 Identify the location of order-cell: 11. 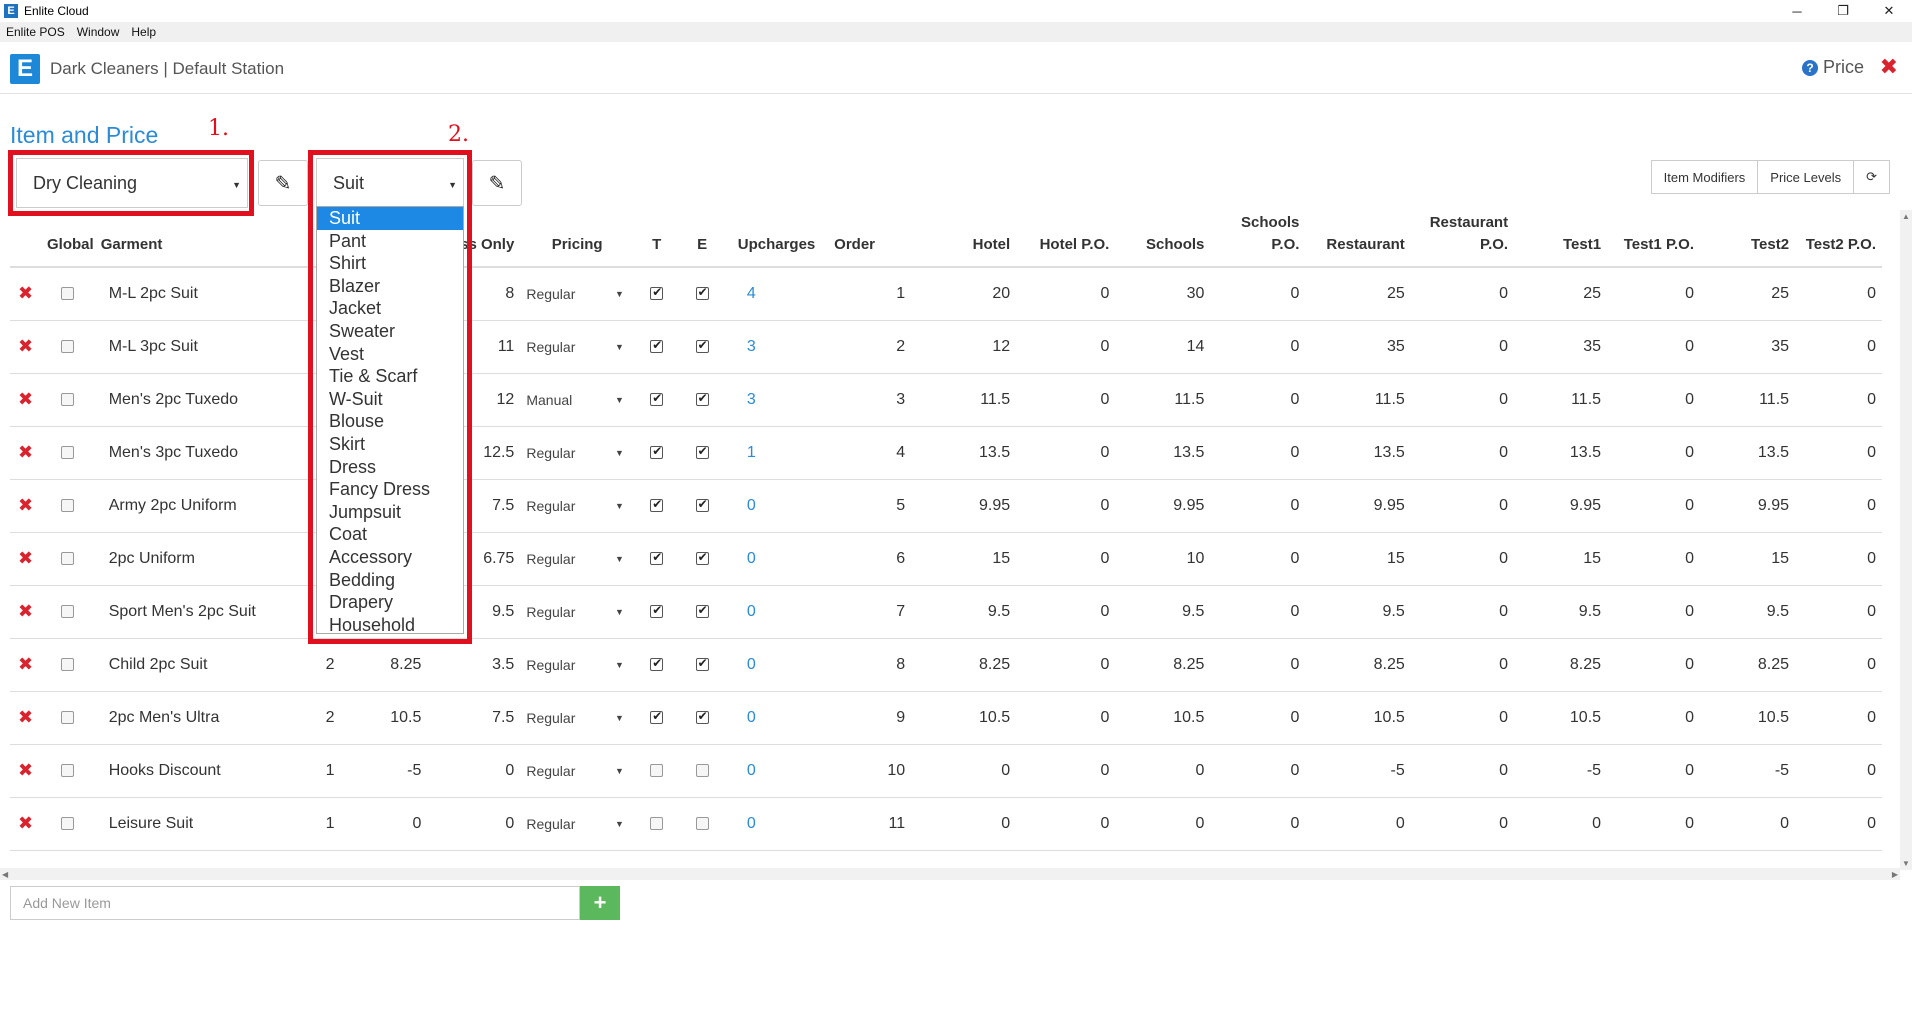
(875, 824).